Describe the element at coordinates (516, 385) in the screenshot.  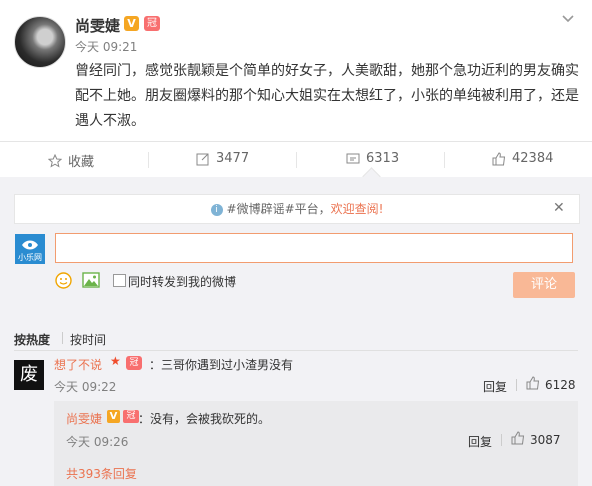
I see `comment-action-divider` at that location.